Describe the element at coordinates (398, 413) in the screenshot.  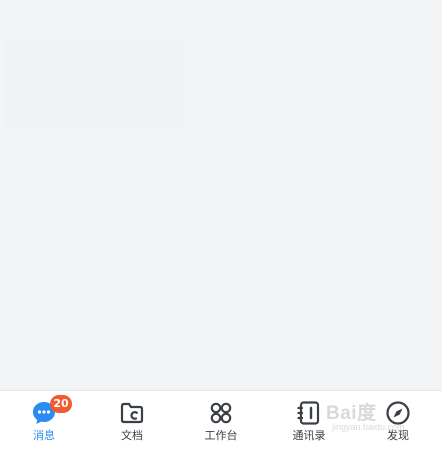
I see `compass-icon` at that location.